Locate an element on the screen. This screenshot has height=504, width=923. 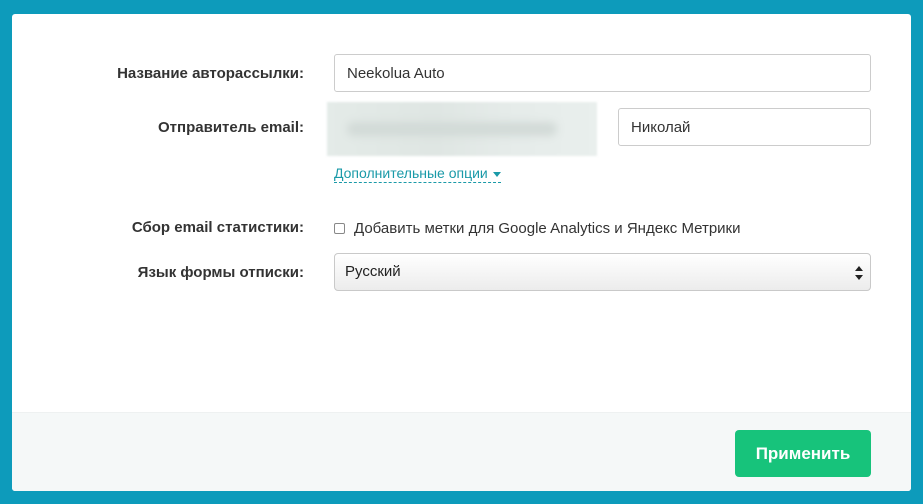
sender-email-label: Отправитель email: is located at coordinates (231, 127).